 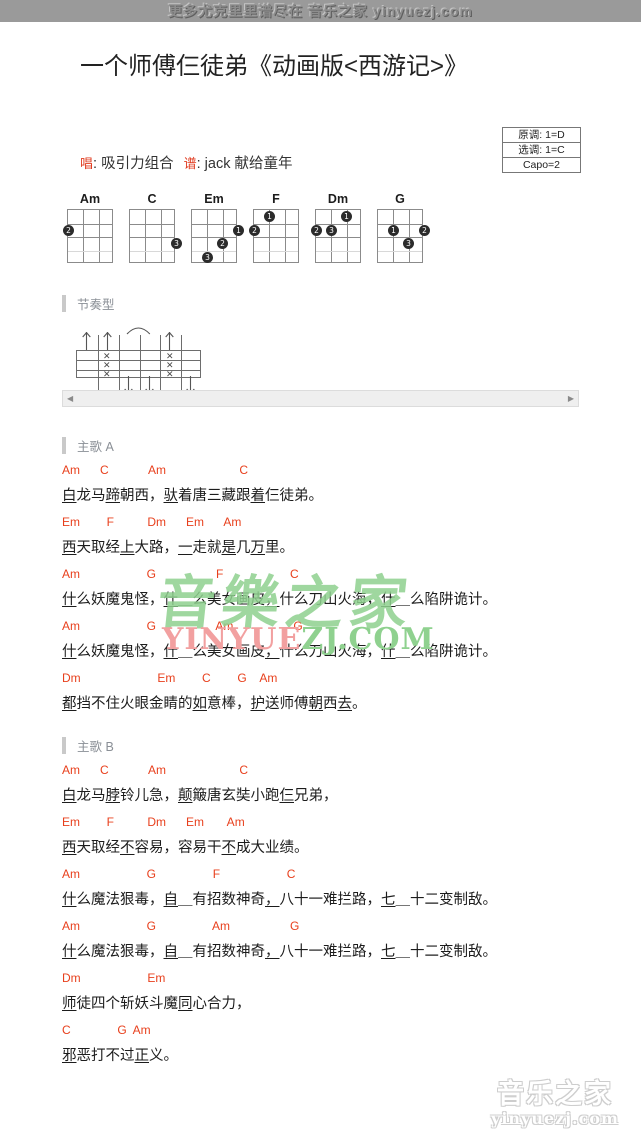 I want to click on lyric-line: 都挡不住火眼金睛的如意棒，护送师傅朝西去。, so click(x=214, y=704).